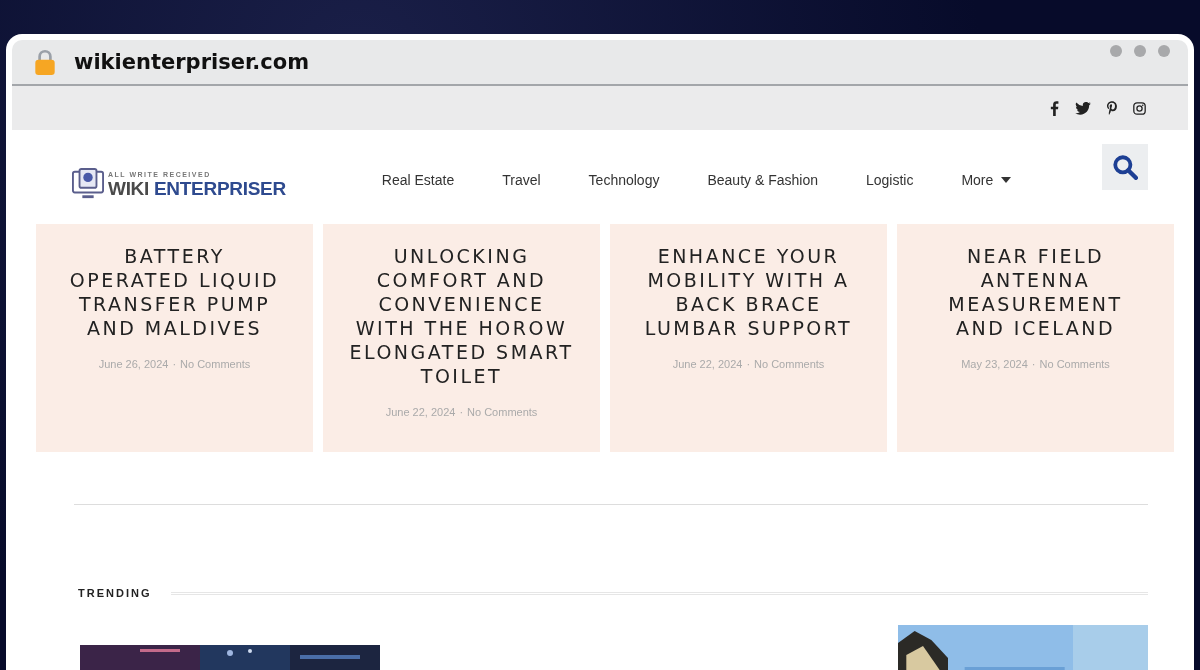  Describe the element at coordinates (748, 292) in the screenshot. I see `post-title: ENHANCE YOUR MOBILITY WITH A BACK BRACE LUMBAR SUPPORT` at that location.